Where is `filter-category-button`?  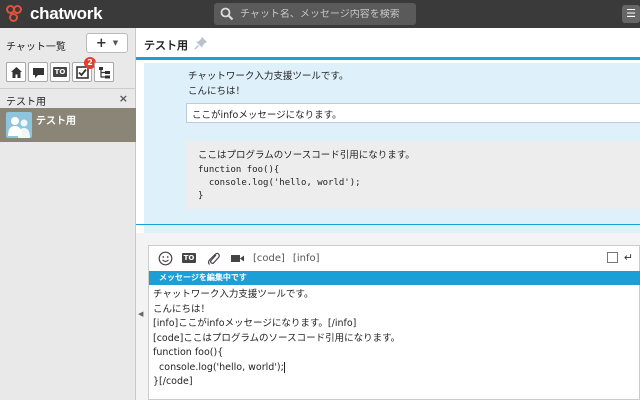 filter-category-button is located at coordinates (104, 72).